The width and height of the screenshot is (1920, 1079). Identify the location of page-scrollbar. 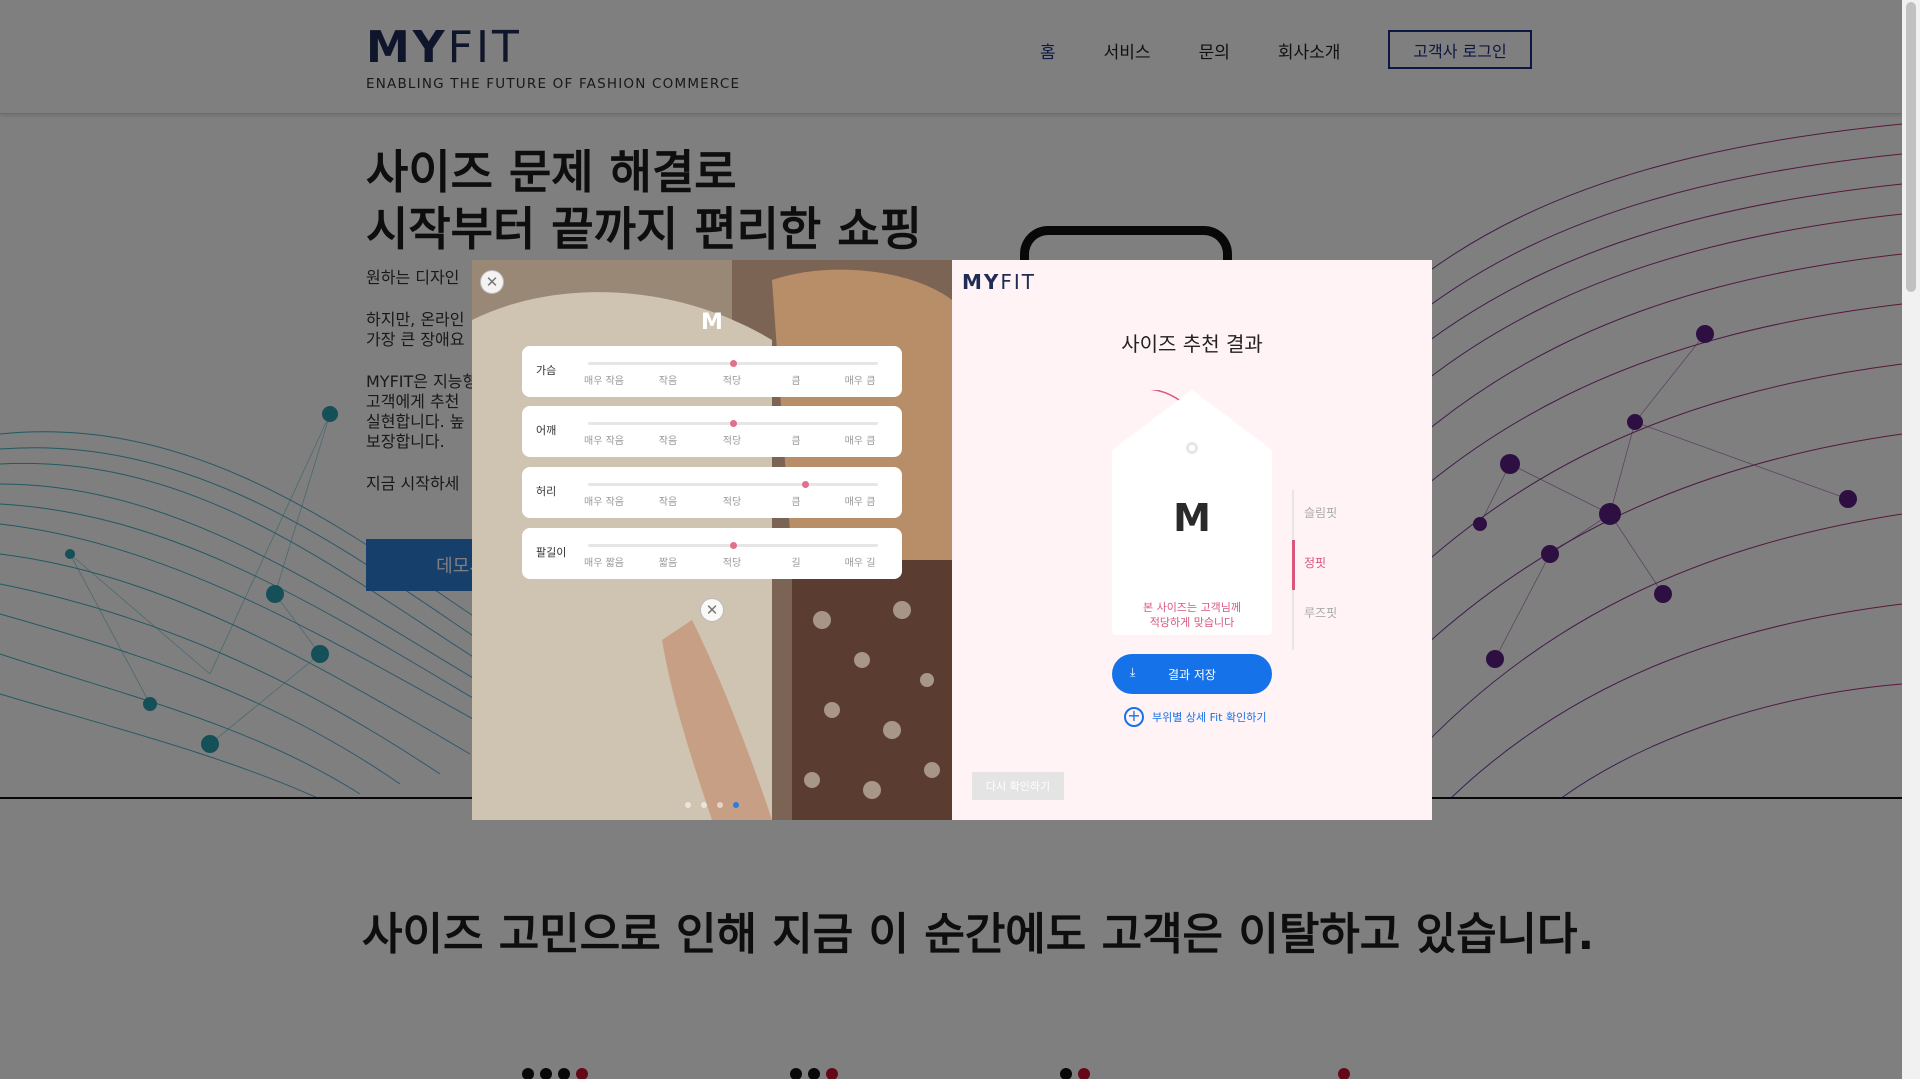
(1911, 539).